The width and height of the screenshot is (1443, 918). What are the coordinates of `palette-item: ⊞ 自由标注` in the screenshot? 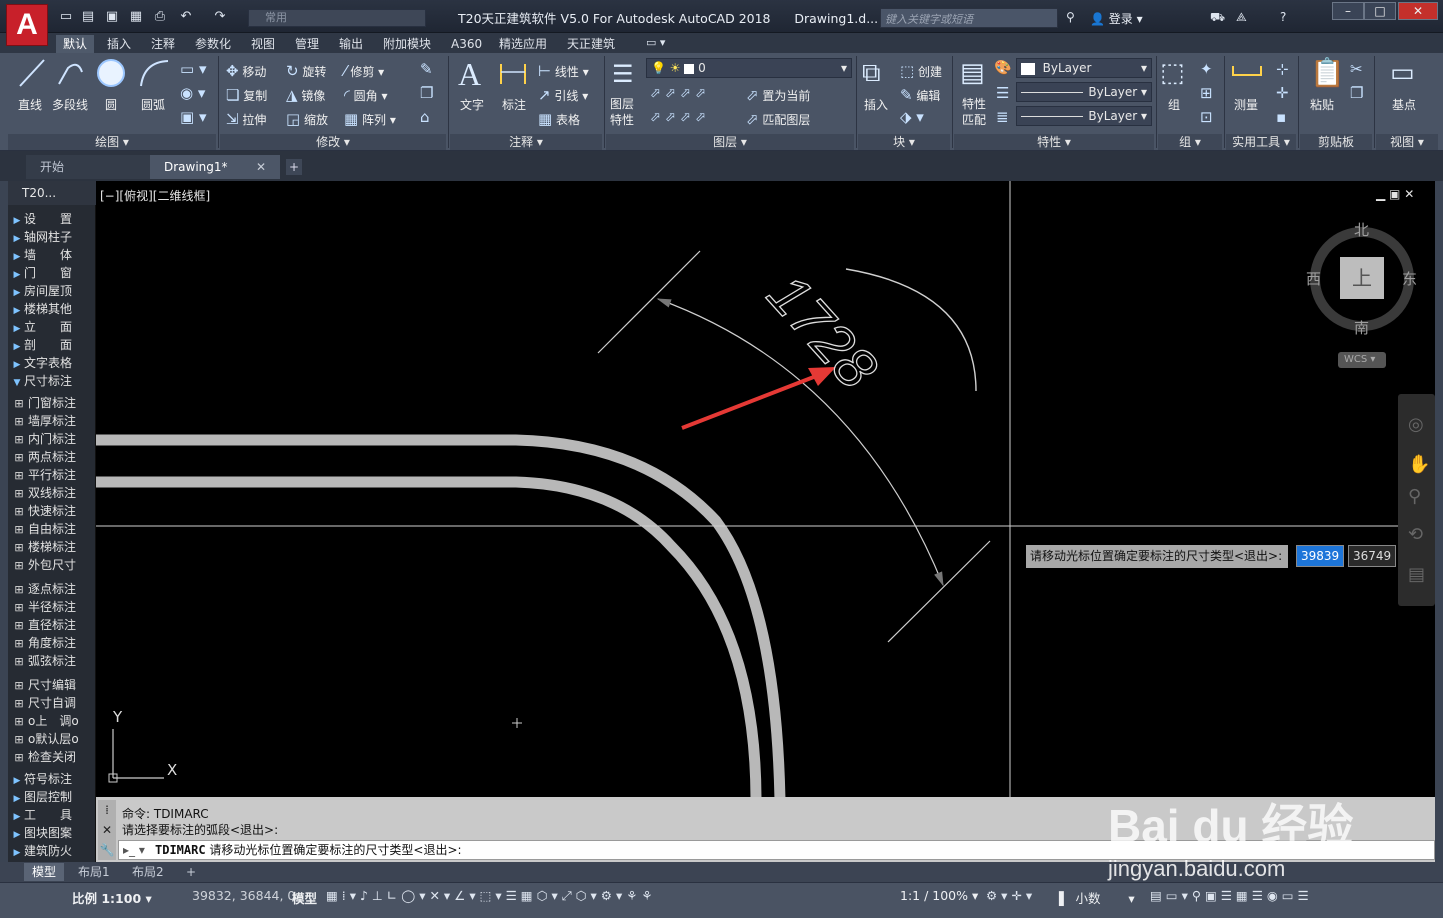 It's located at (53, 529).